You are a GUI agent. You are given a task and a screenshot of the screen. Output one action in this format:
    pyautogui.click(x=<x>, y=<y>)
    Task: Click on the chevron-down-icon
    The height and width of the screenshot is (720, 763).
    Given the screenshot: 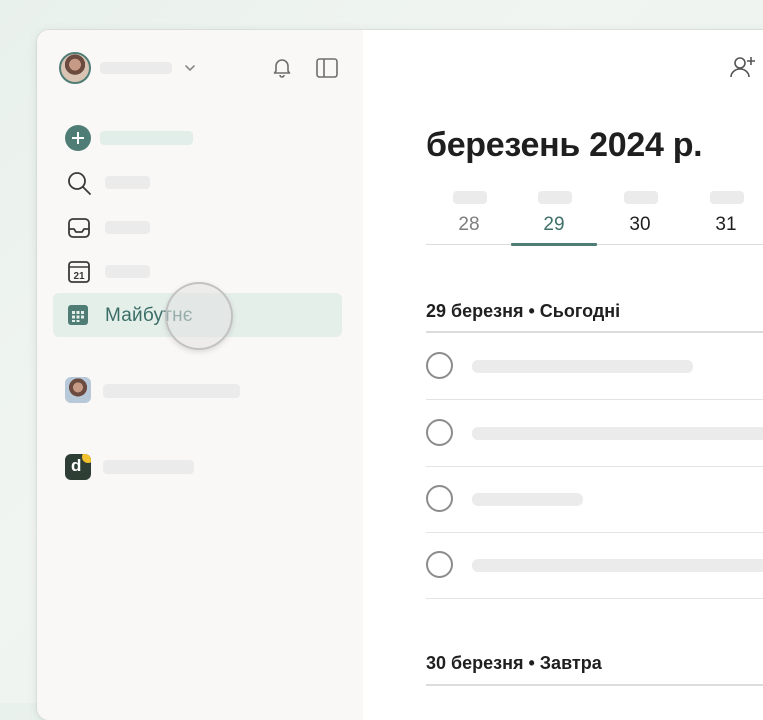 What is the action you would take?
    pyautogui.click(x=190, y=68)
    